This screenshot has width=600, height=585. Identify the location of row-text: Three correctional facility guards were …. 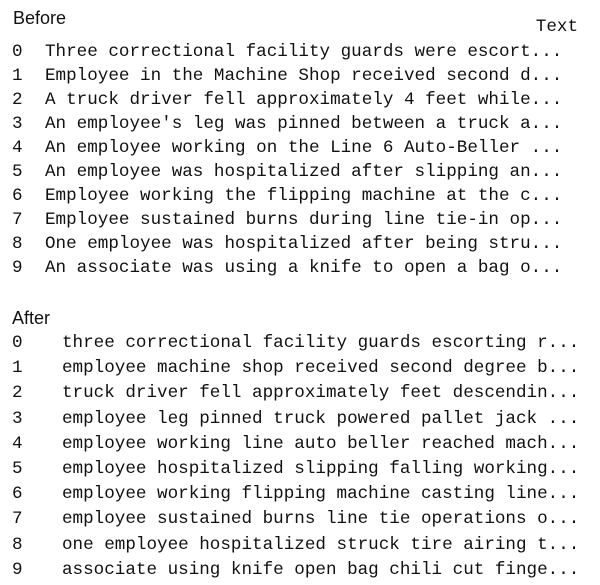
(304, 52).